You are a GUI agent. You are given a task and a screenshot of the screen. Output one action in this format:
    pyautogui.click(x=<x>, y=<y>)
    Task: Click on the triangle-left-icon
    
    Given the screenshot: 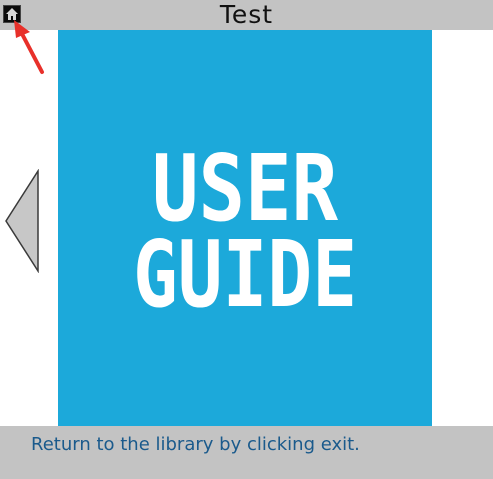 What is the action you would take?
    pyautogui.click(x=22, y=221)
    